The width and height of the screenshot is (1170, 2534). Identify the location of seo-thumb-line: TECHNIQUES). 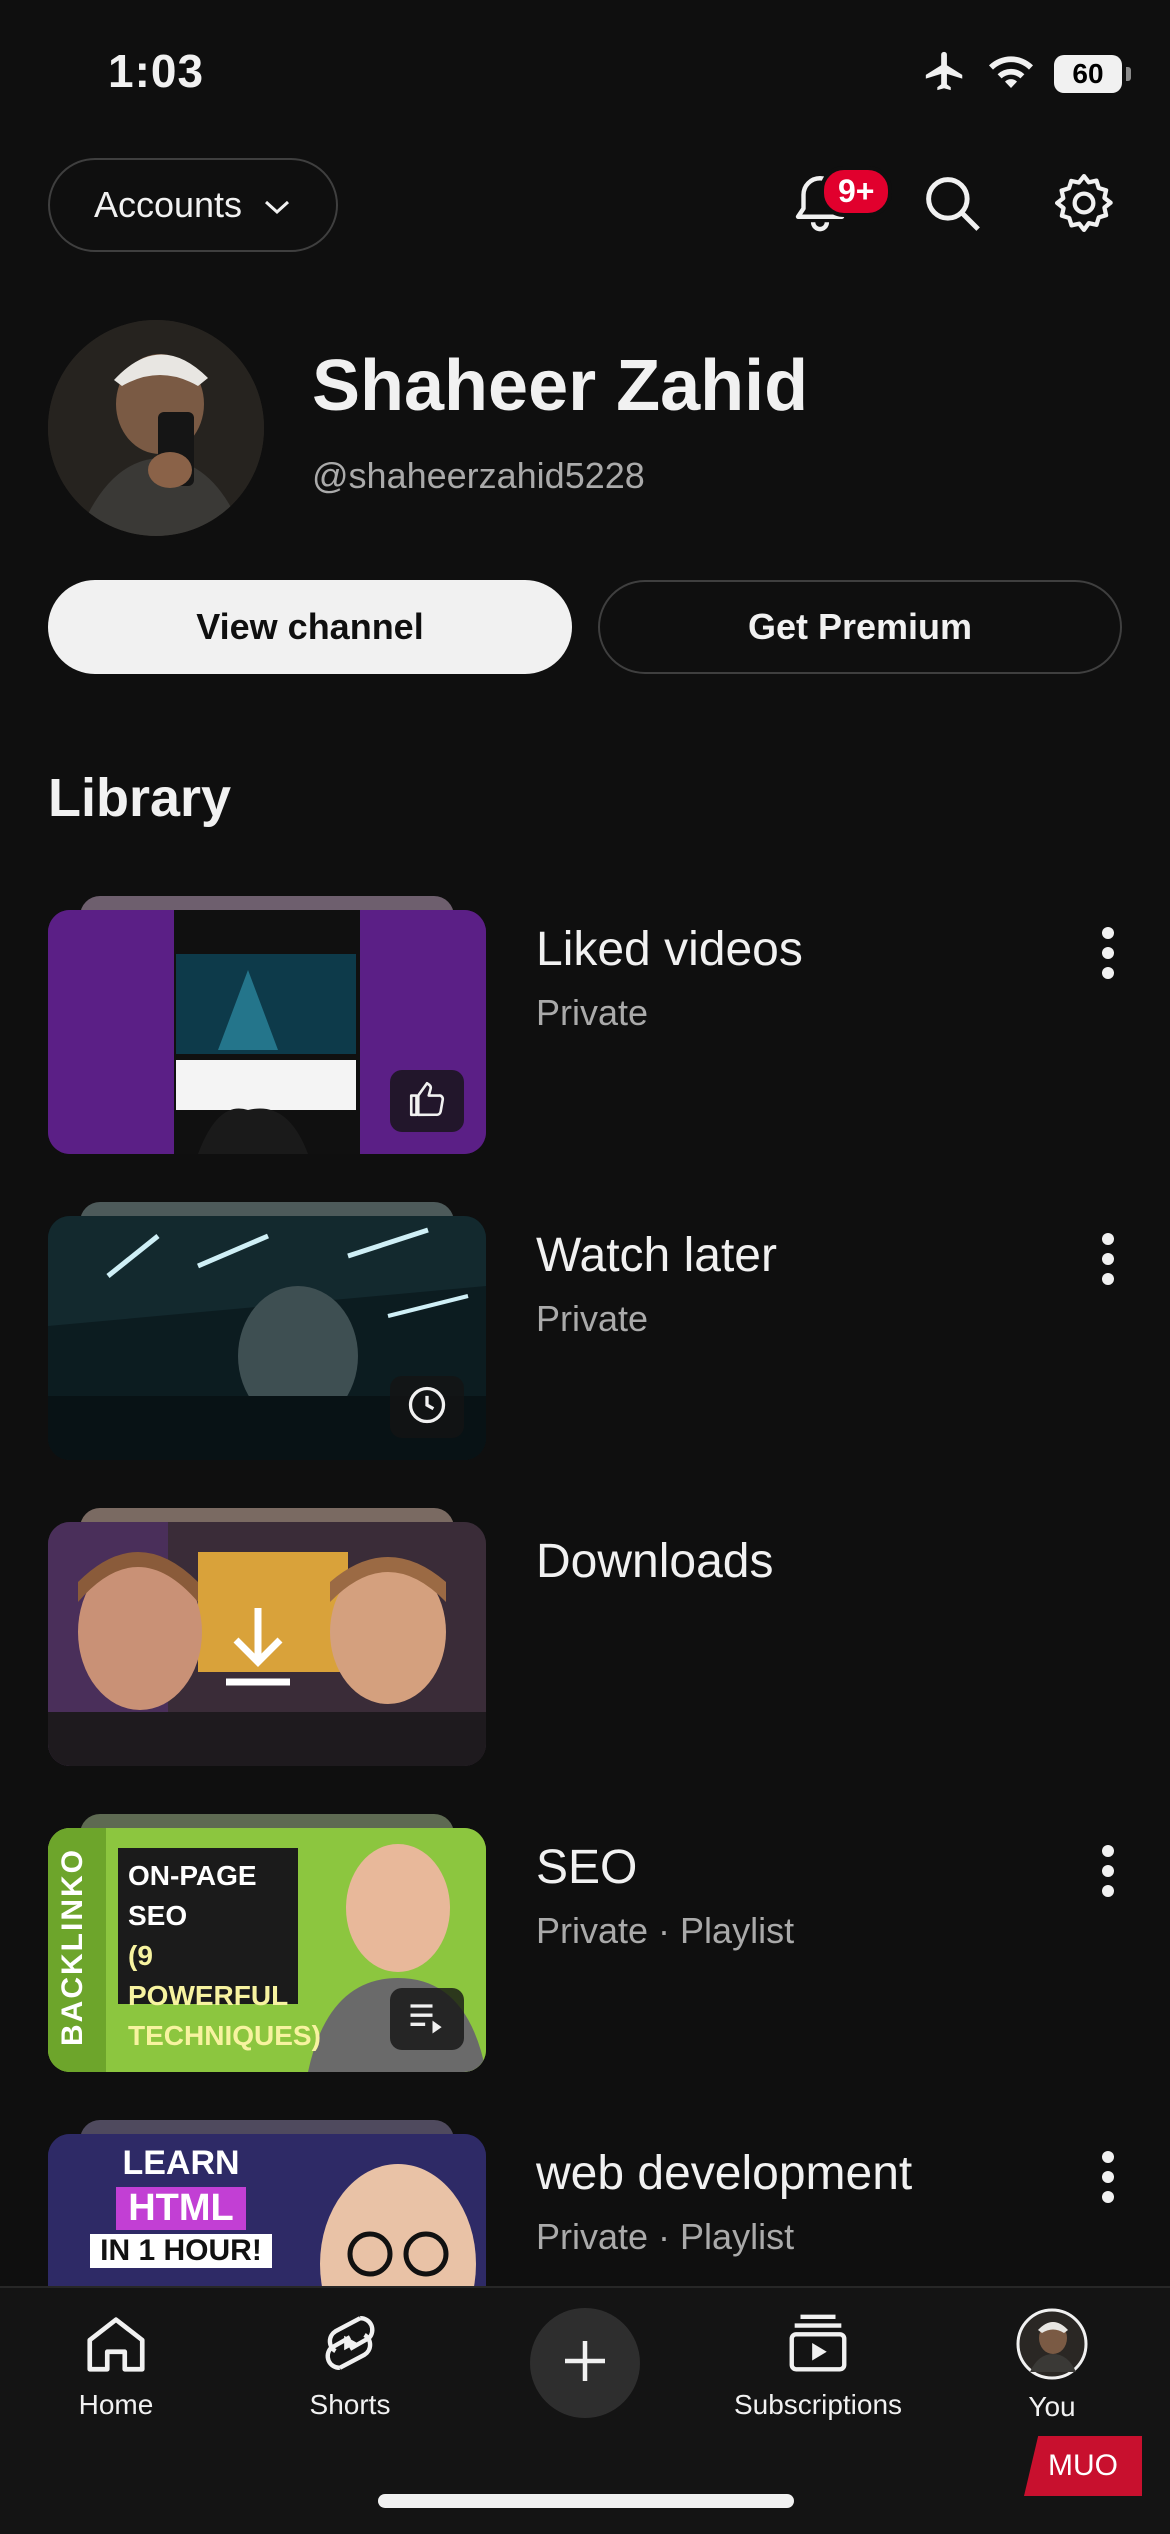
(224, 2035).